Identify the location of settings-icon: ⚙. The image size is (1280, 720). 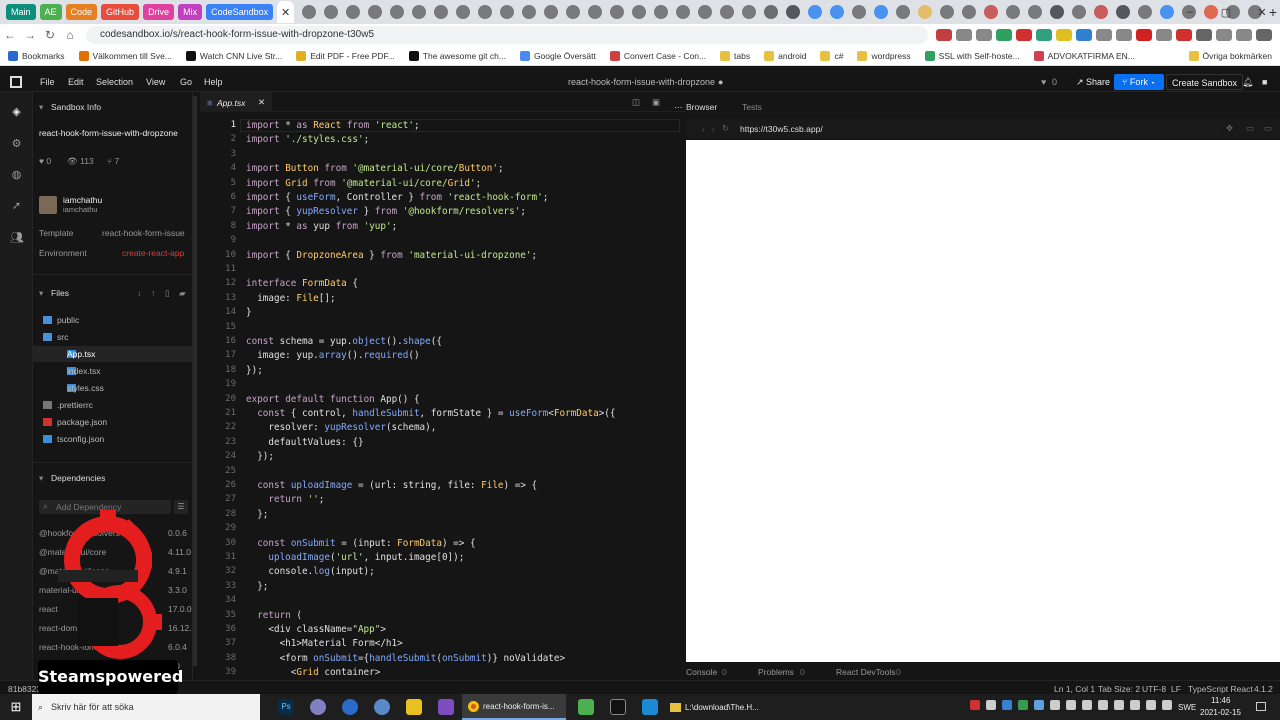
(16, 144).